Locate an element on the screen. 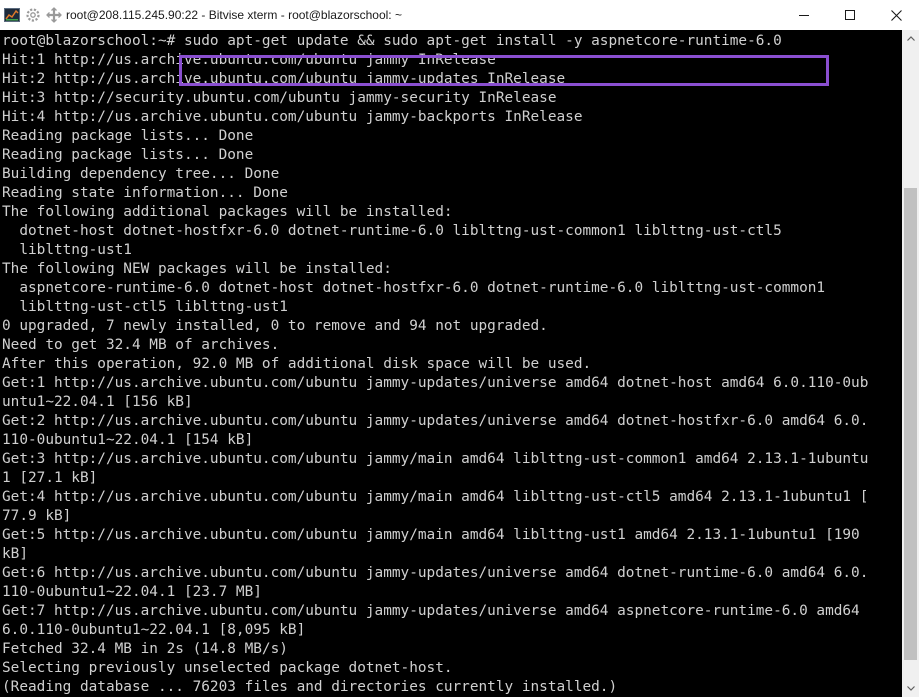  terminal-line: Reading state information... Done is located at coordinates (145, 193).